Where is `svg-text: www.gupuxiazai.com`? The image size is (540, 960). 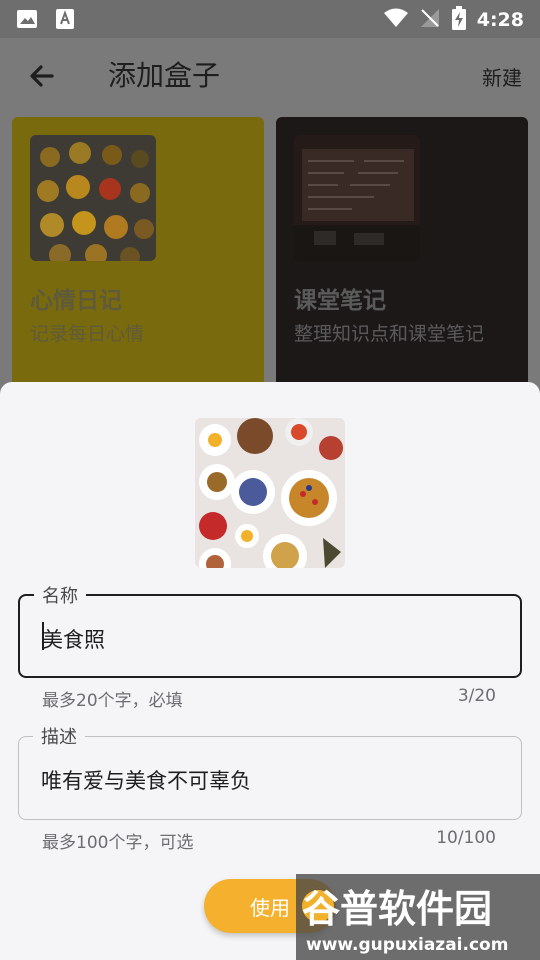 svg-text: www.gupuxiazai.com is located at coordinates (407, 945).